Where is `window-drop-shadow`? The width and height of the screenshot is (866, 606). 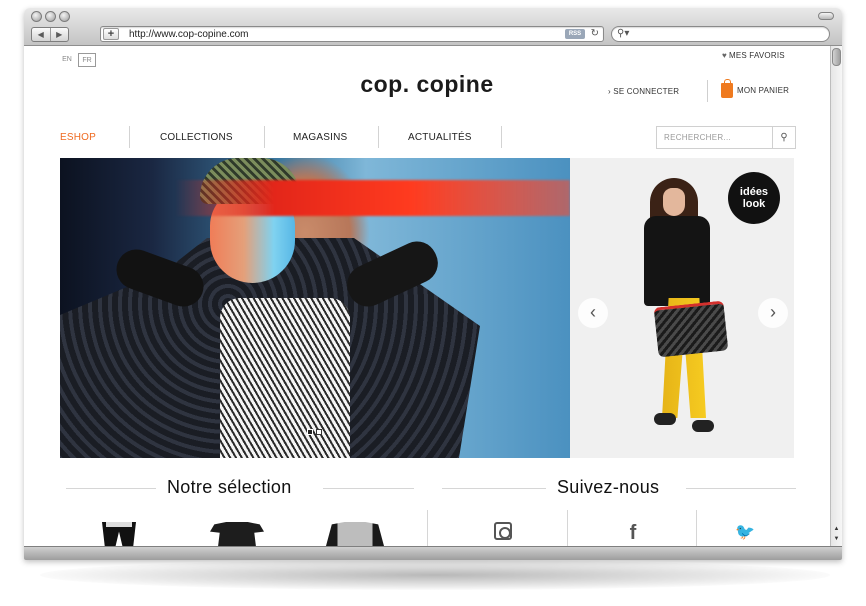
window-drop-shadow is located at coordinates (435, 575).